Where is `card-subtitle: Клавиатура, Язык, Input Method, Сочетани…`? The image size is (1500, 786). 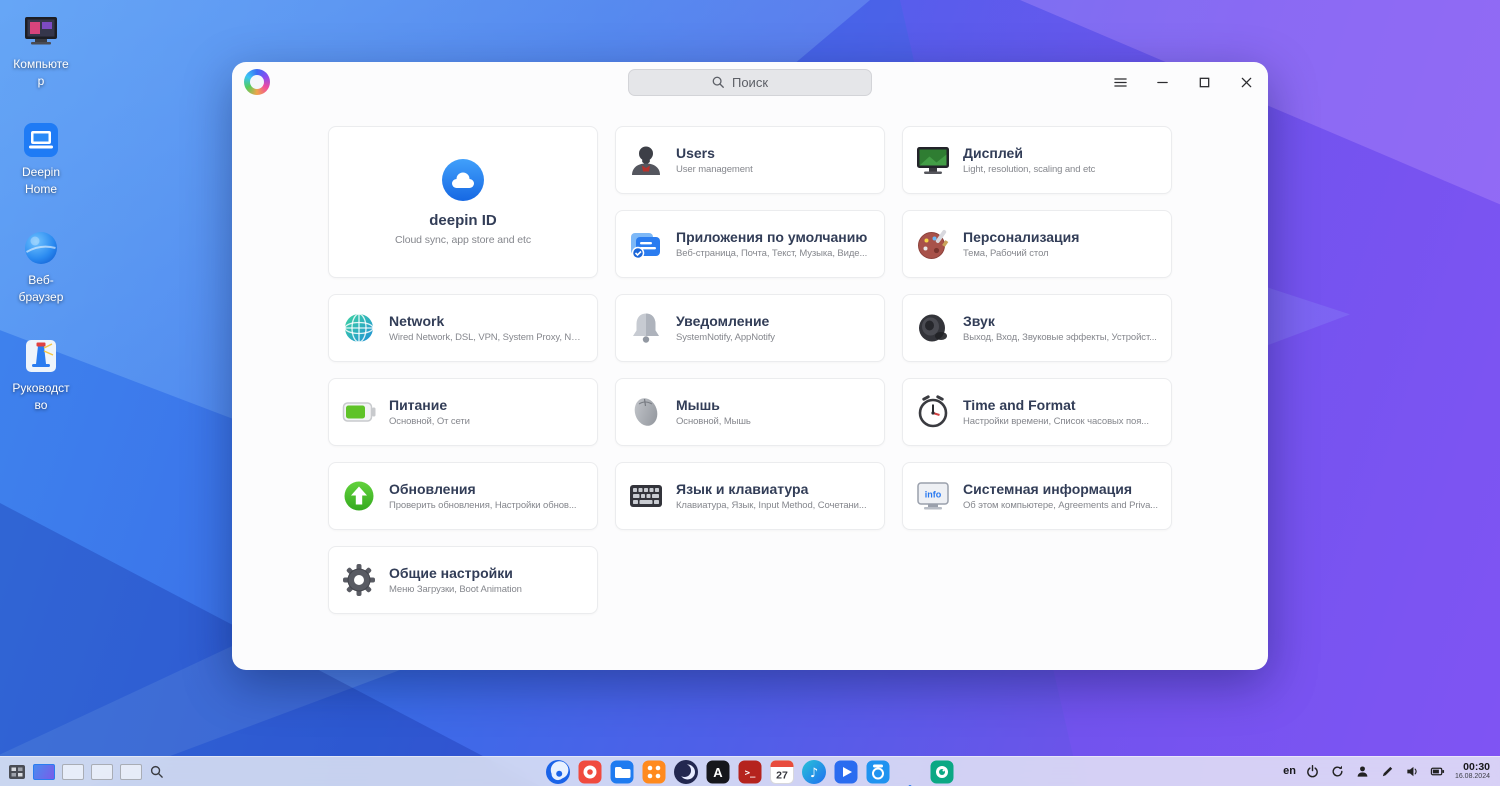
card-subtitle: Клавиатура, Язык, Input Method, Сочетани… is located at coordinates (771, 505).